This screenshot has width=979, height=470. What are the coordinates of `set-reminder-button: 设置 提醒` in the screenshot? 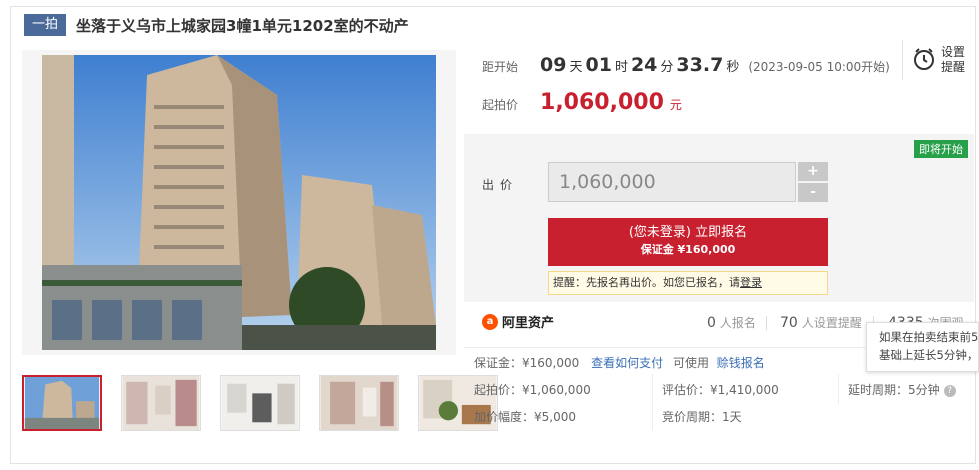 It's located at (937, 60).